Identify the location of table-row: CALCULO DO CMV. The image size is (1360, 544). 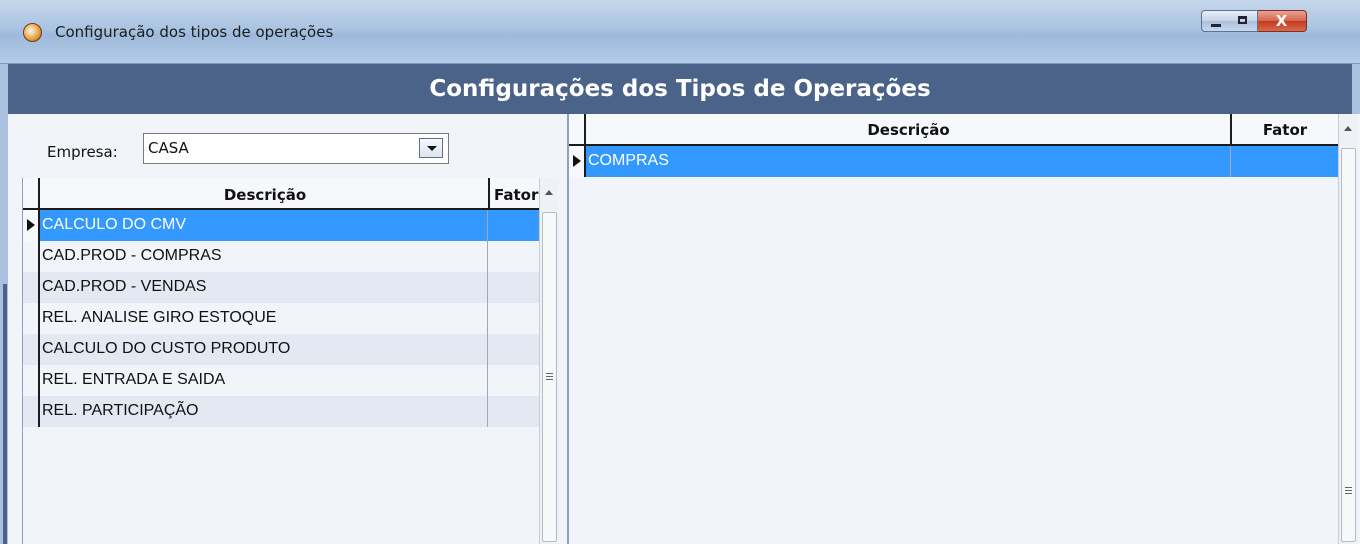
(281, 225).